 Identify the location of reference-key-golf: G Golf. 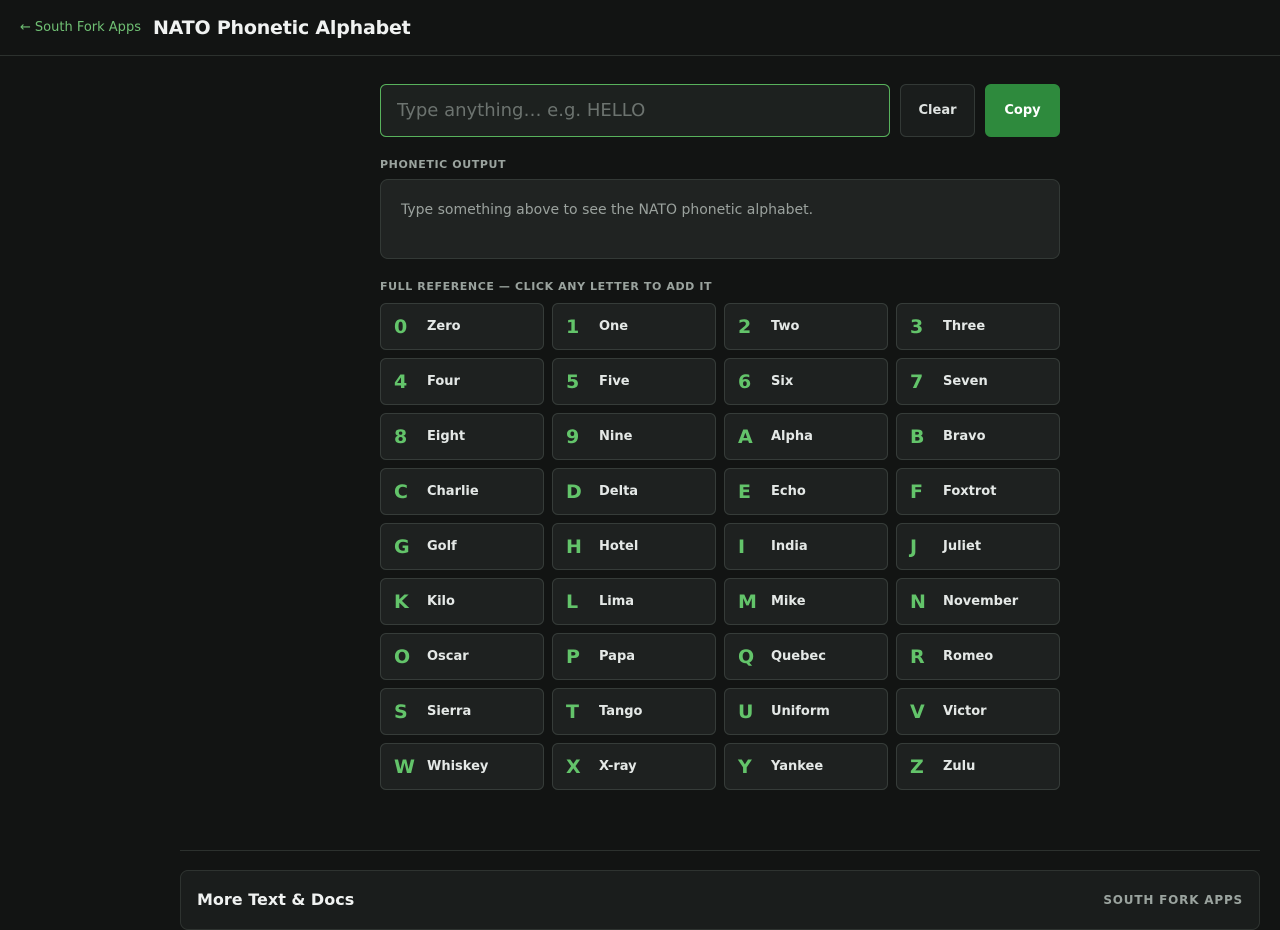
(462, 546).